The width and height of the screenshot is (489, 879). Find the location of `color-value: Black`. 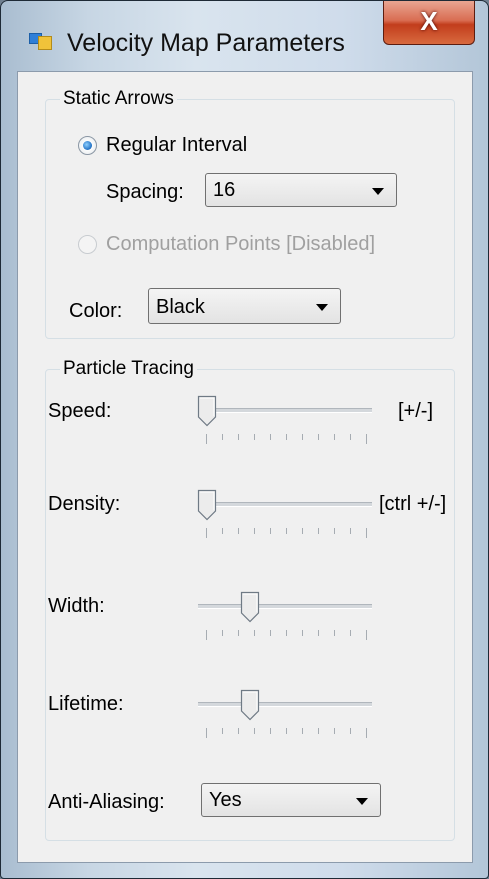

color-value: Black is located at coordinates (180, 307).